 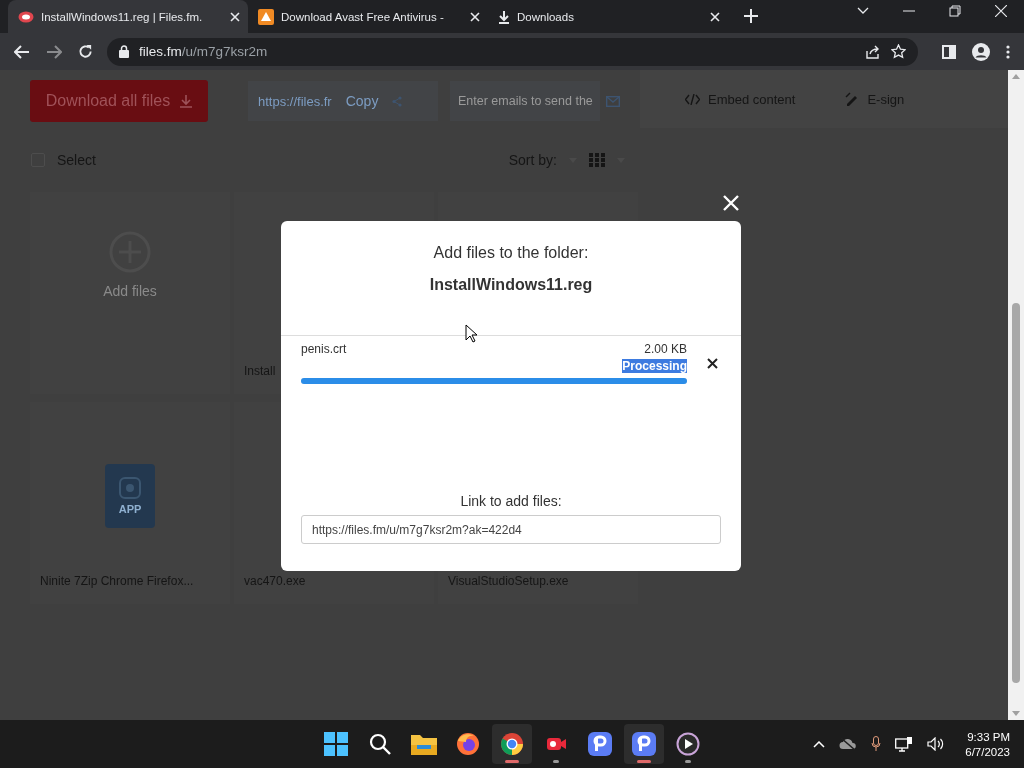 I want to click on reload-icon, so click(x=85, y=51).